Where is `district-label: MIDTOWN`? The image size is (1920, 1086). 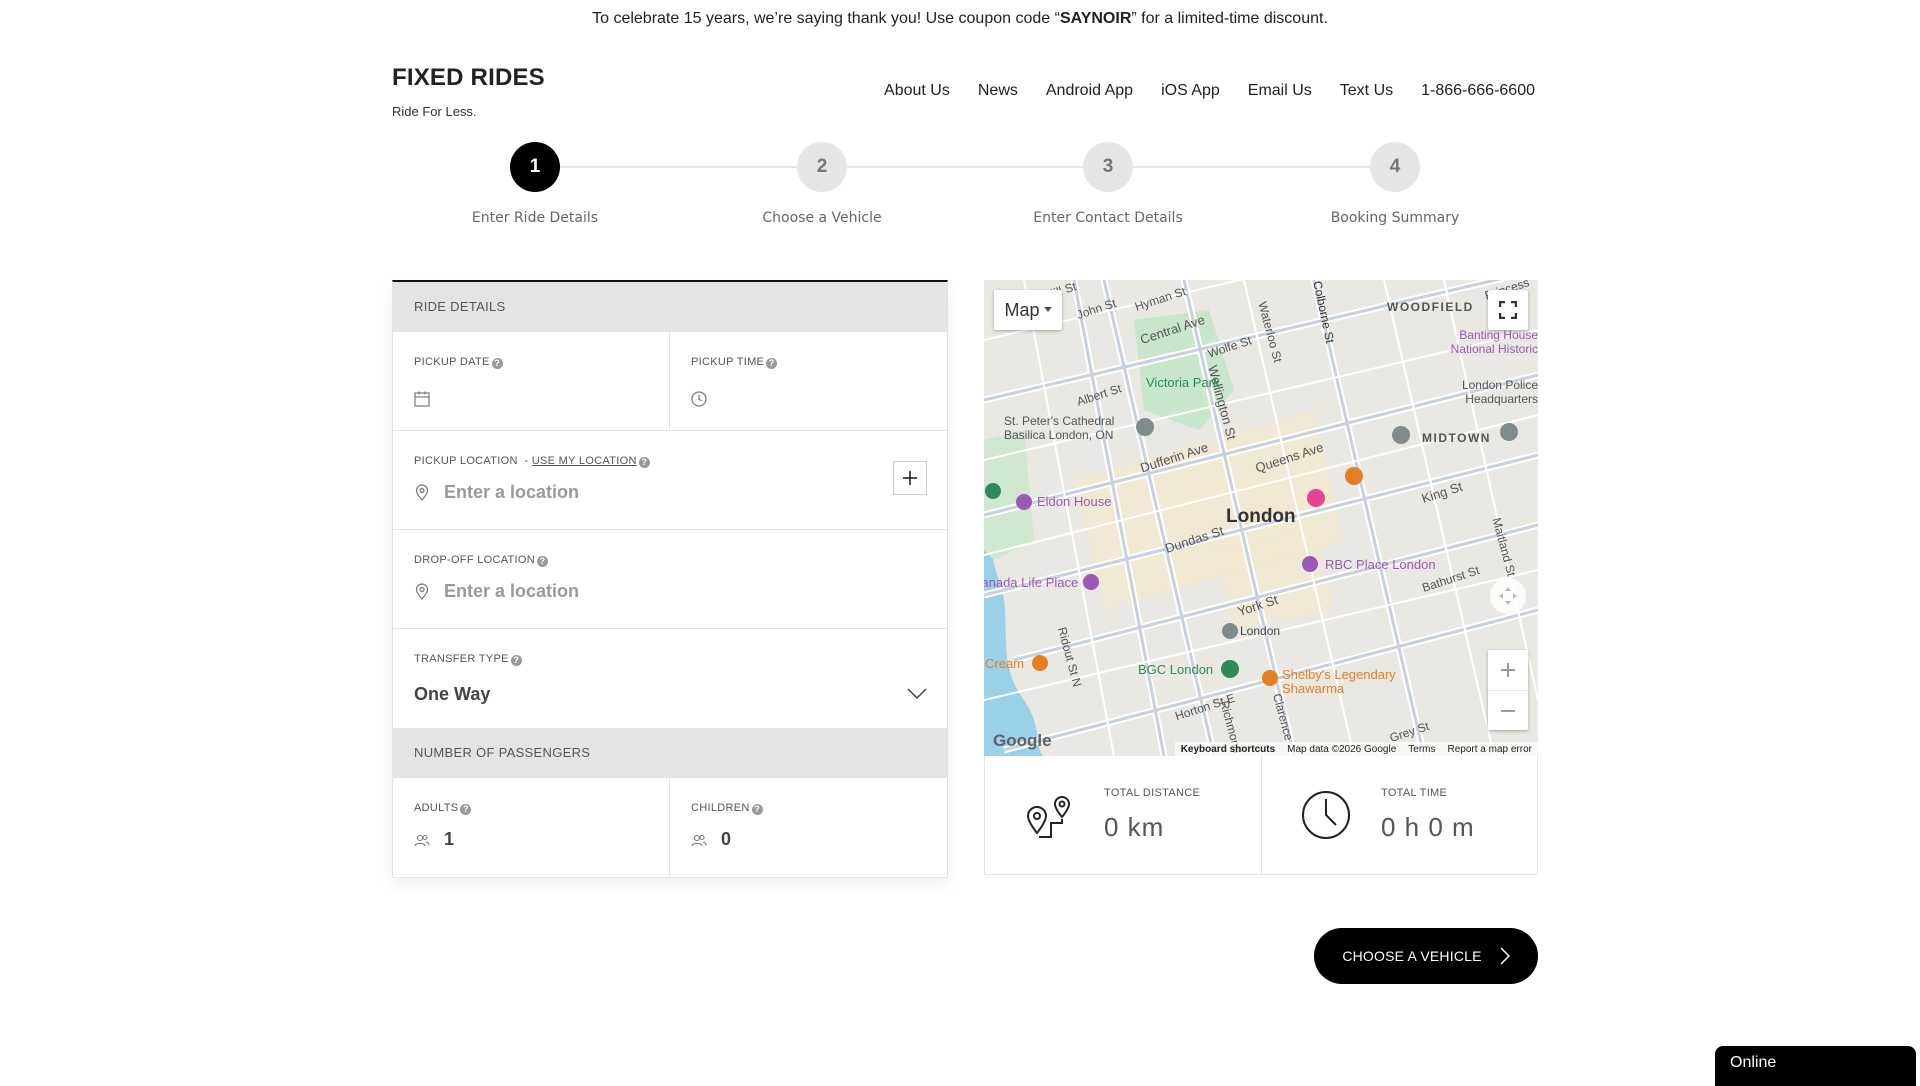
district-label: MIDTOWN is located at coordinates (1456, 438).